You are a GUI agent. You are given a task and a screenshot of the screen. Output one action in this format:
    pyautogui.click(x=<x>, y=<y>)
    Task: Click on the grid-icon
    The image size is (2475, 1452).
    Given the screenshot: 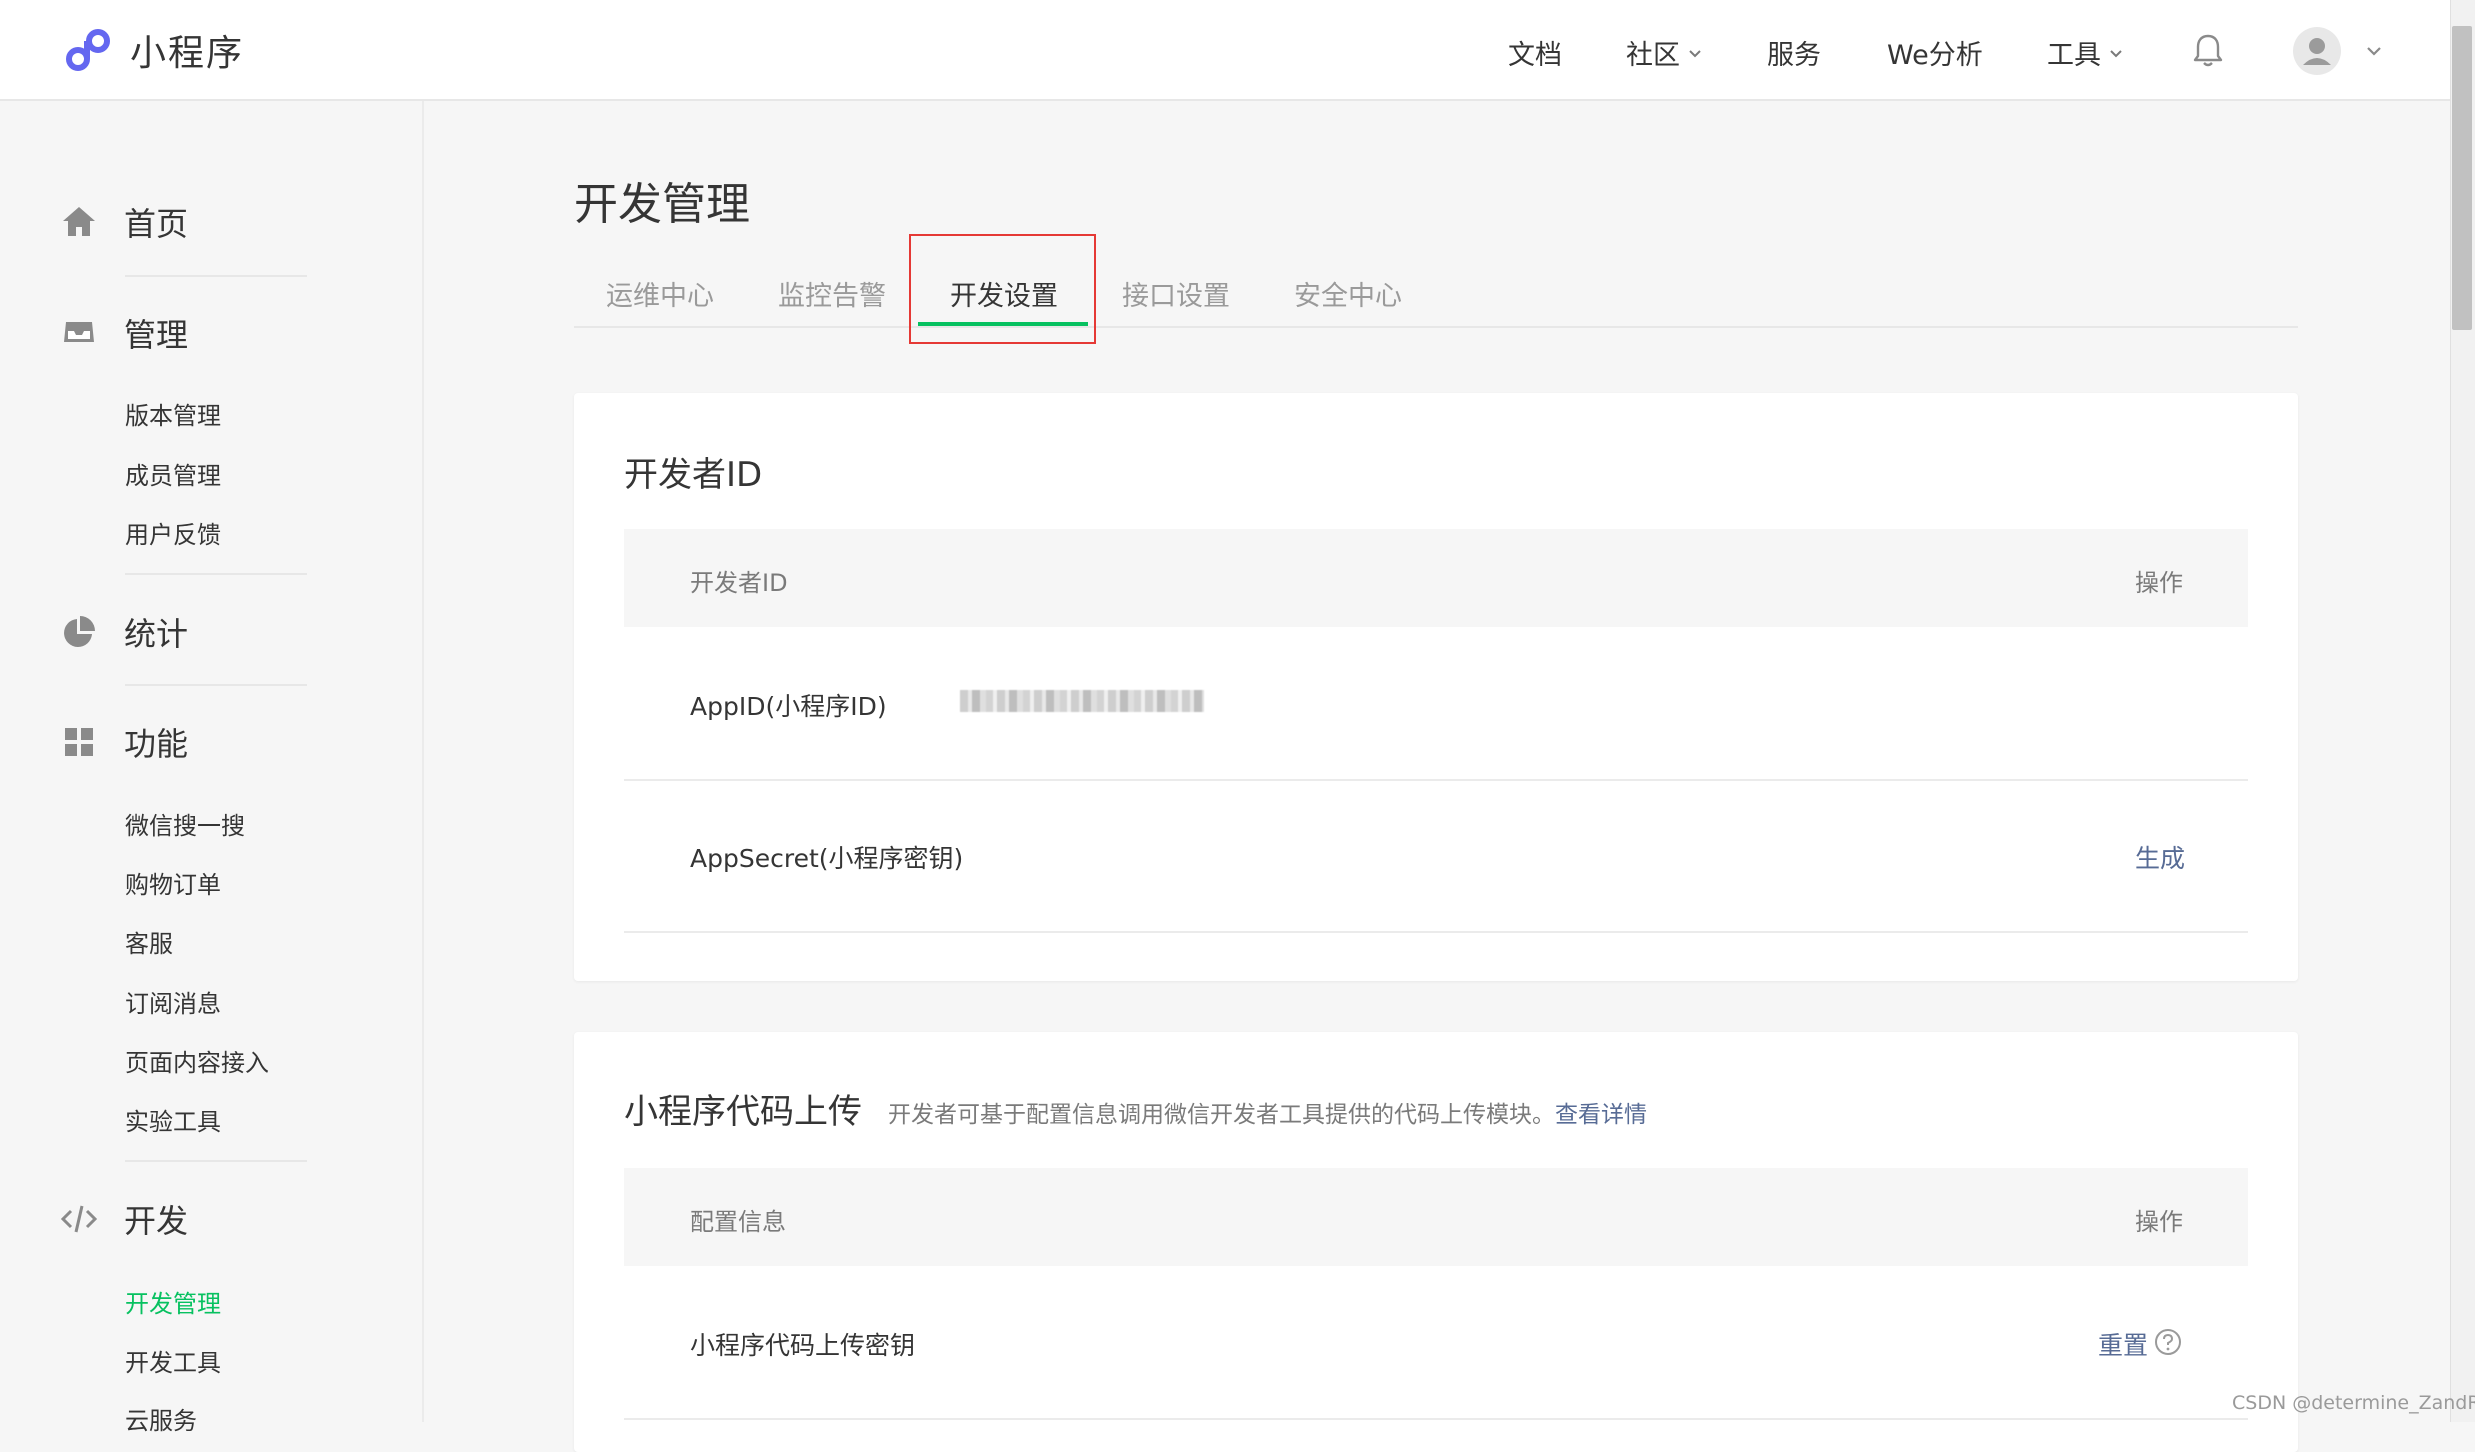 What is the action you would take?
    pyautogui.click(x=79, y=742)
    